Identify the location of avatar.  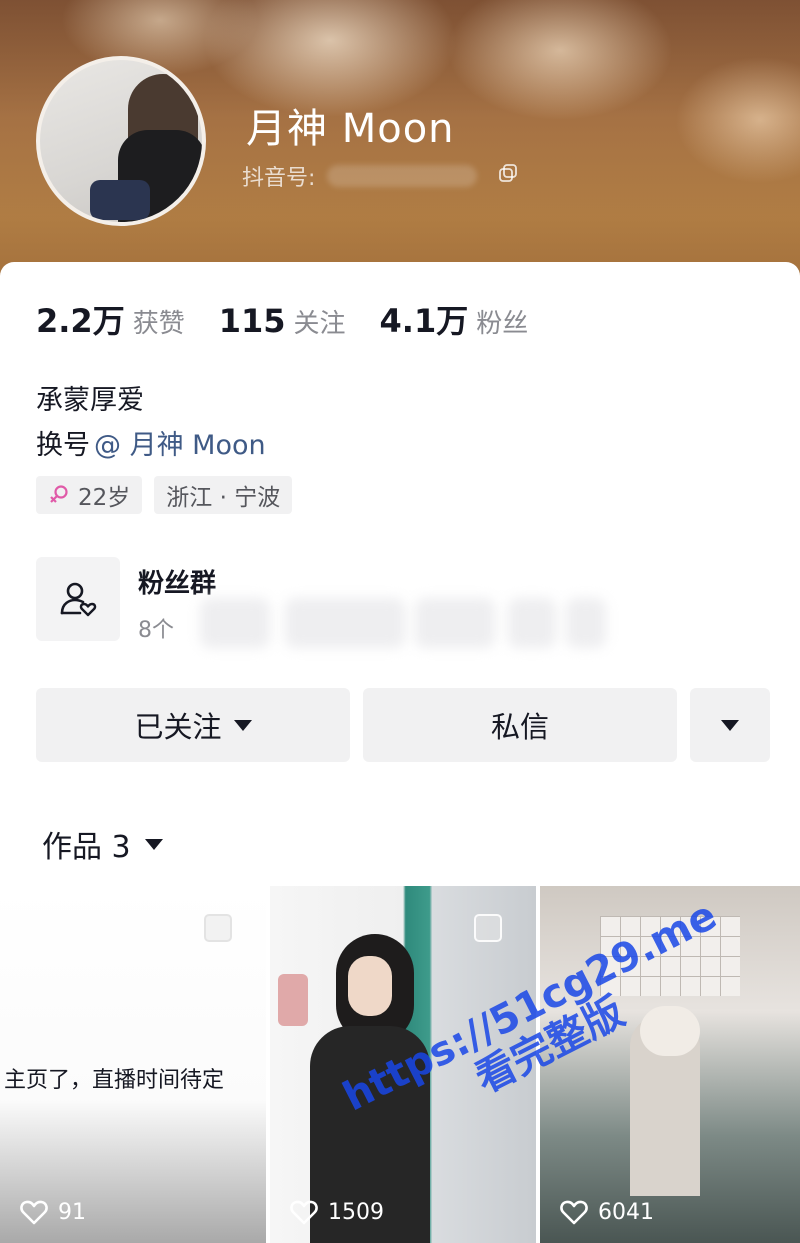
(121, 141).